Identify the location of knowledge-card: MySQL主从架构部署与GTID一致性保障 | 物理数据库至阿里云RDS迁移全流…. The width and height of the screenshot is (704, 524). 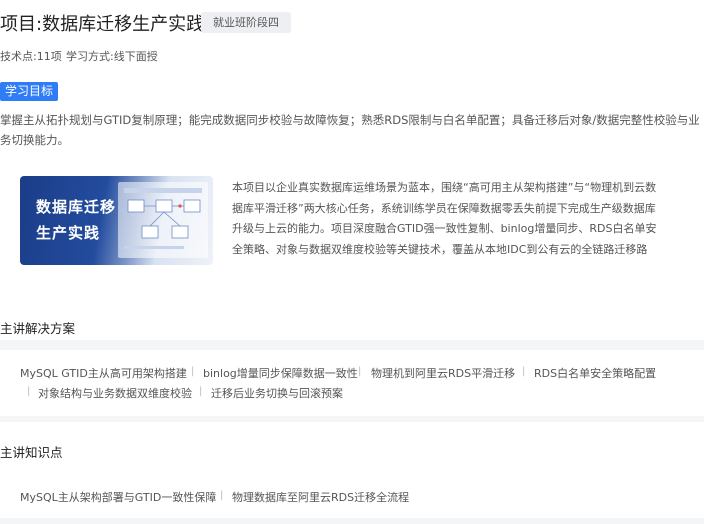
(352, 496).